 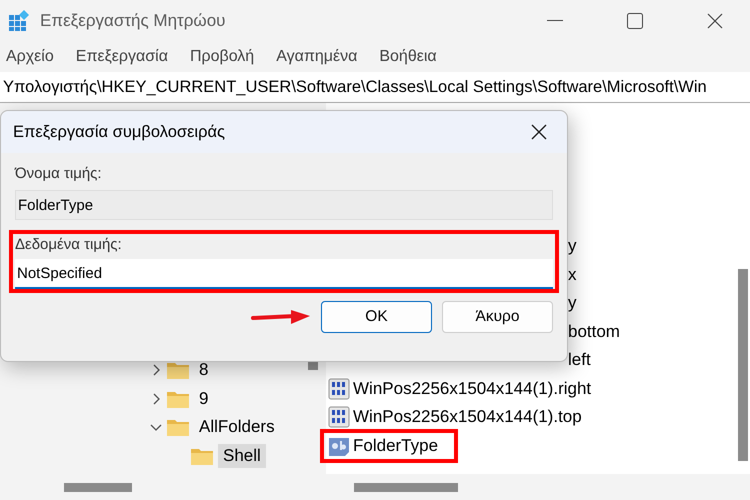 I want to click on value-name-field: FolderType, so click(x=284, y=205).